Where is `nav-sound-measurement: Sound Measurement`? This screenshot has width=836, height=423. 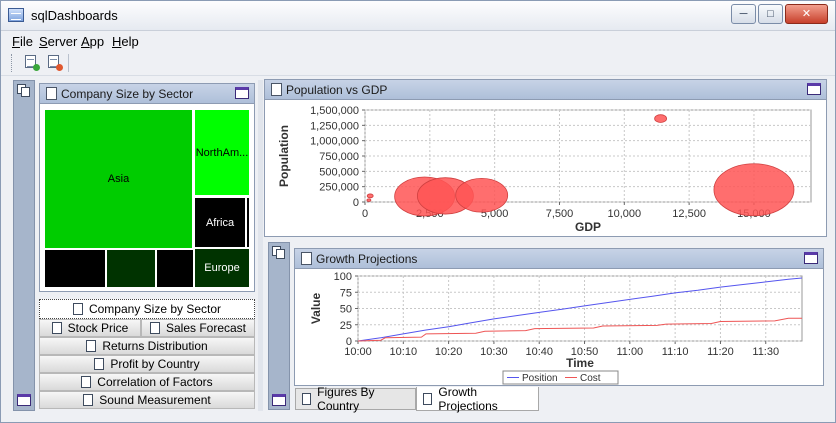
nav-sound-measurement: Sound Measurement is located at coordinates (147, 400).